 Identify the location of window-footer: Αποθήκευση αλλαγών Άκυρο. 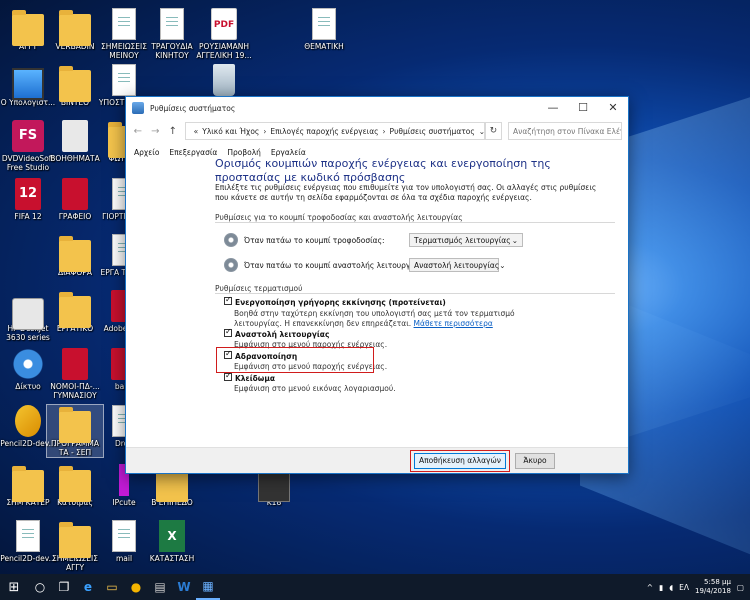
(377, 460).